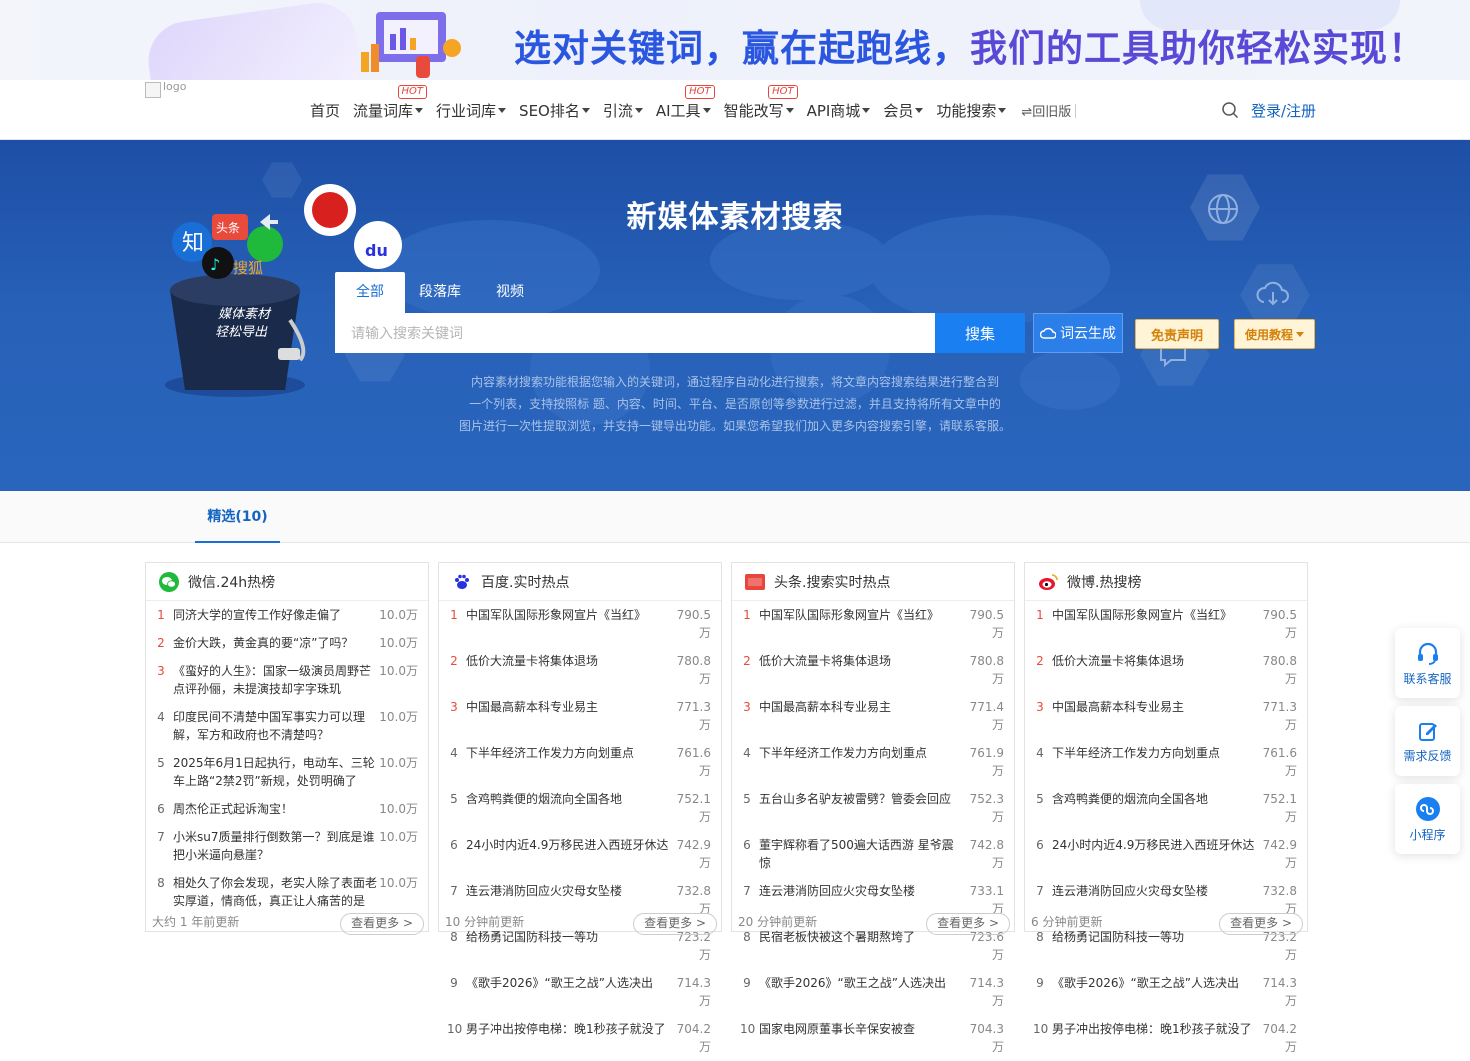 The width and height of the screenshot is (1470, 1061). Describe the element at coordinates (245, 314) in the screenshot. I see `bucket-text-1: 媒体素材` at that location.